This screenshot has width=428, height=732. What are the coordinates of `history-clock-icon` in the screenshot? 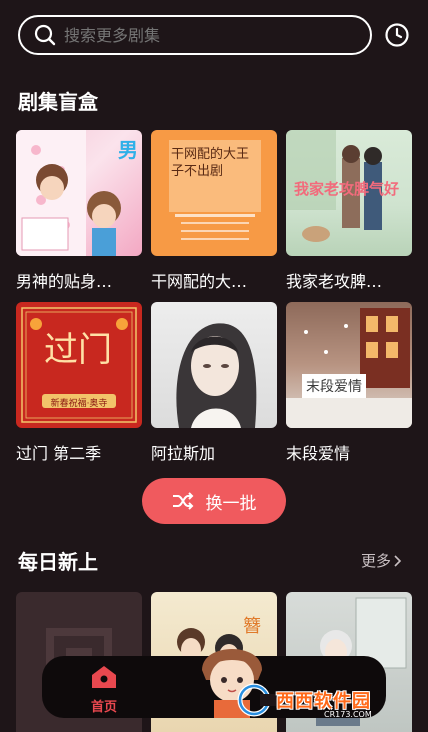 It's located at (397, 35).